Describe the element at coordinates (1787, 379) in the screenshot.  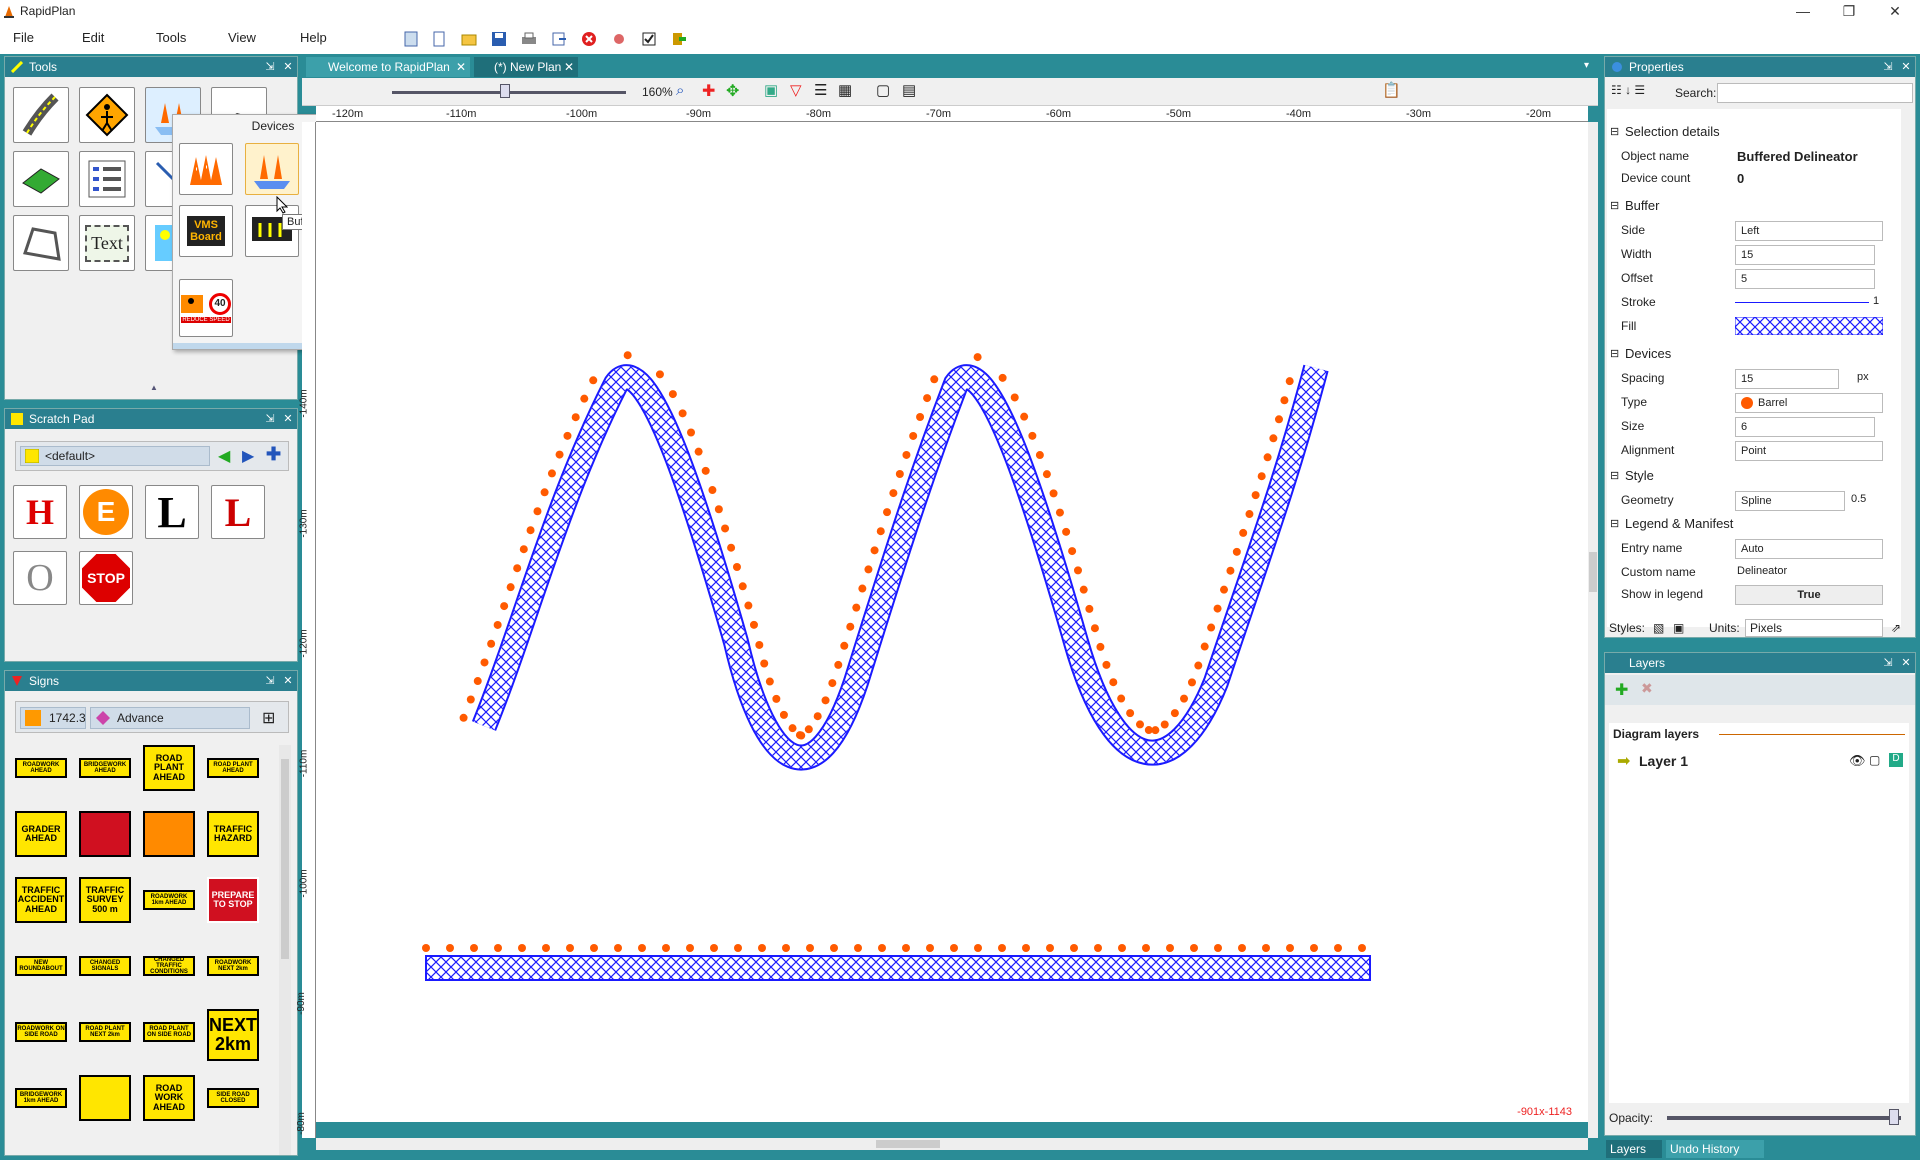
I see `spacing-input: 15` at that location.